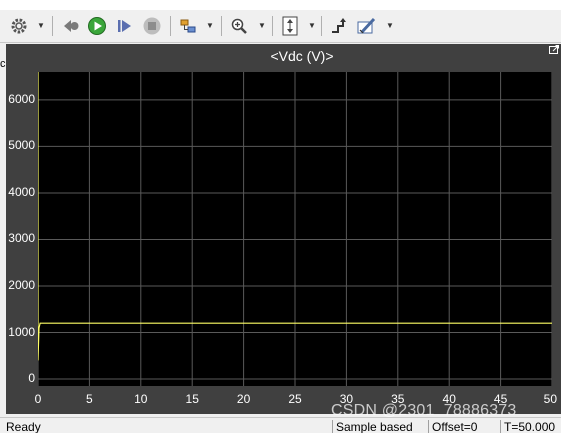  What do you see at coordinates (38, 399) in the screenshot?
I see `x-tick-label: 0` at bounding box center [38, 399].